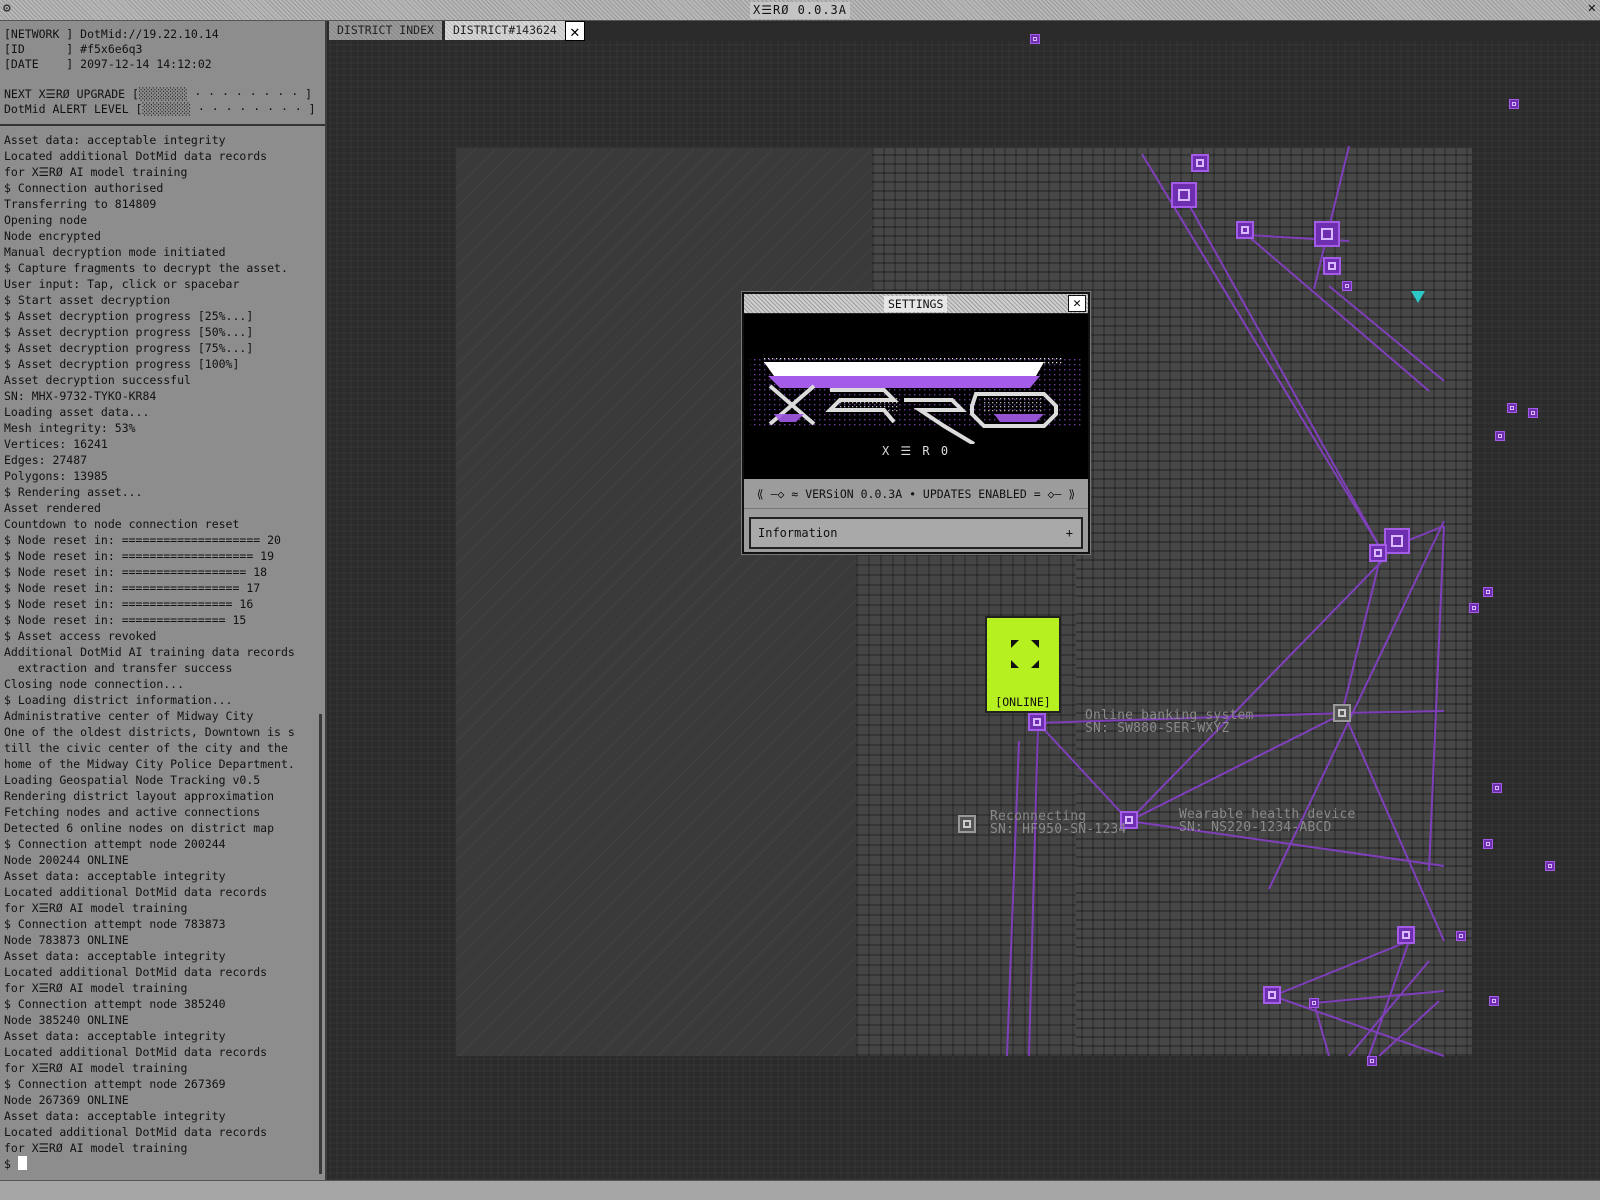  I want to click on gear-icon: ⚙, so click(7, 8).